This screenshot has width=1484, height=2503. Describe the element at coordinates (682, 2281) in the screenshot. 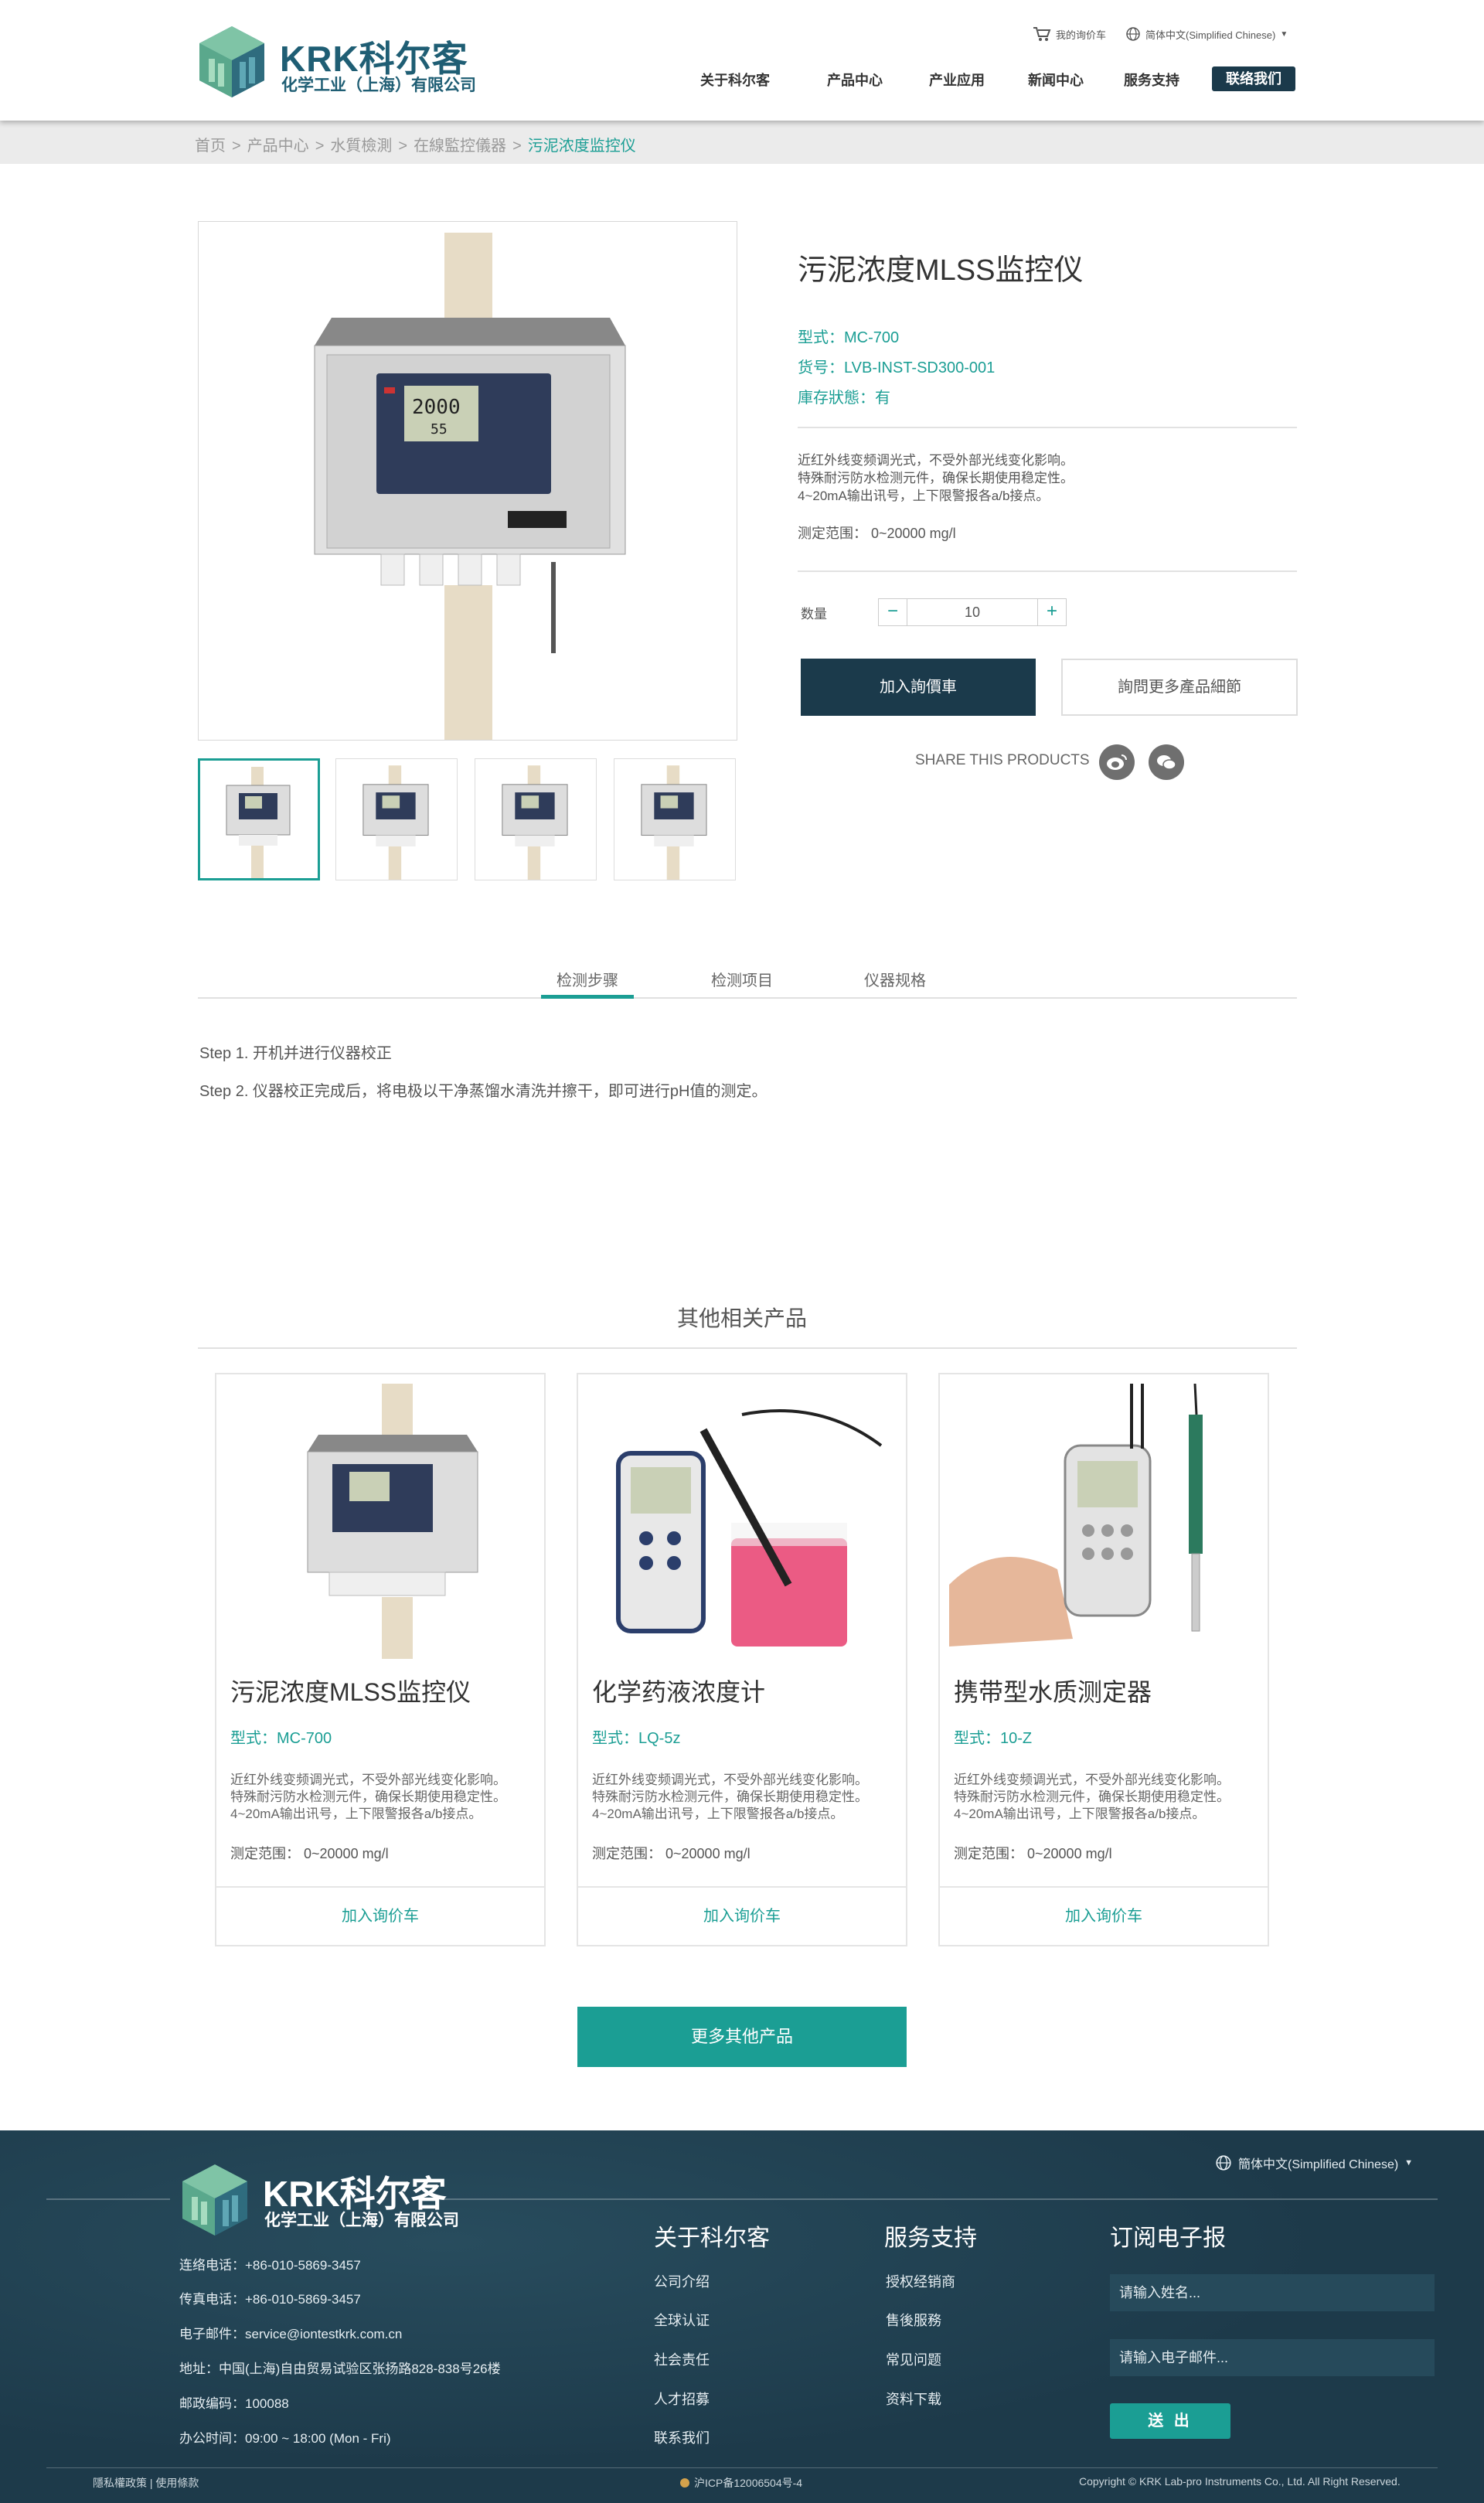

I see `footer-link: 公司介绍` at that location.